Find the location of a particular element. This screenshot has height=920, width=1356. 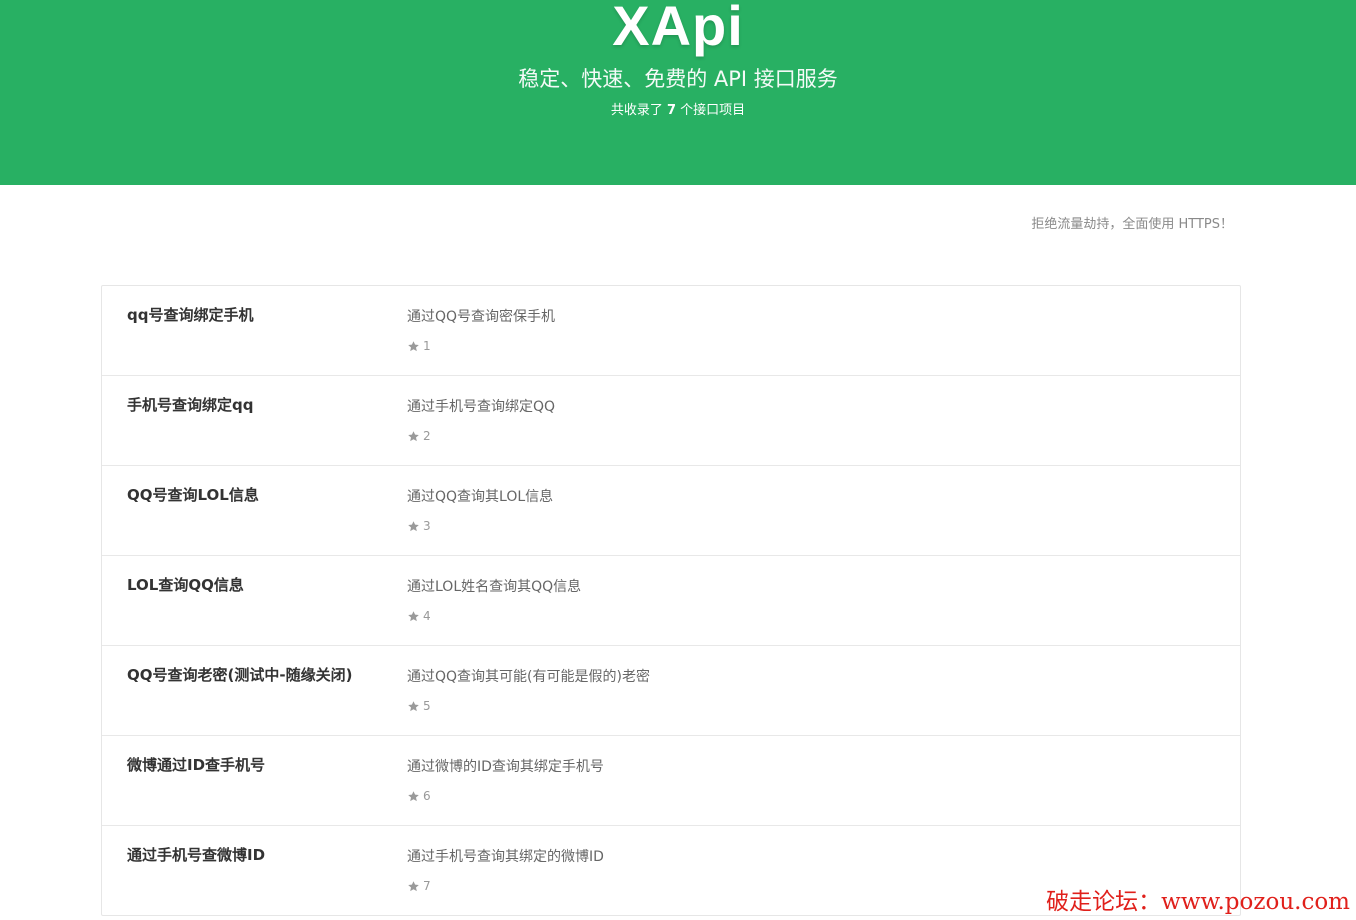

api-meta: 3 is located at coordinates (419, 526).